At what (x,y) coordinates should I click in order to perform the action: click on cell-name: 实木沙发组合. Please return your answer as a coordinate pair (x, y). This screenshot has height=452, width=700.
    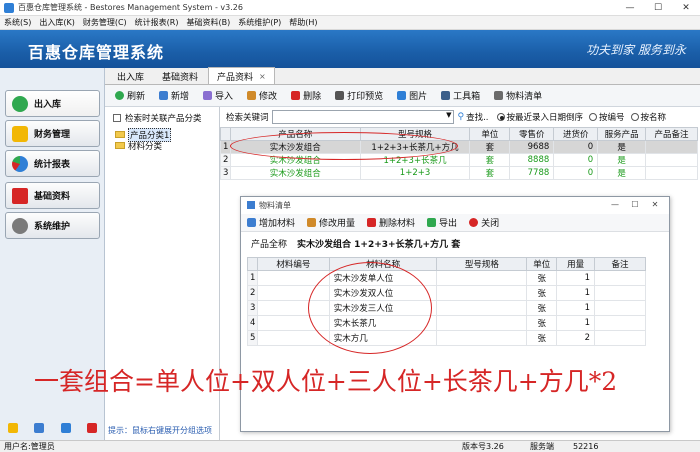
    Looking at the image, I should click on (295, 173).